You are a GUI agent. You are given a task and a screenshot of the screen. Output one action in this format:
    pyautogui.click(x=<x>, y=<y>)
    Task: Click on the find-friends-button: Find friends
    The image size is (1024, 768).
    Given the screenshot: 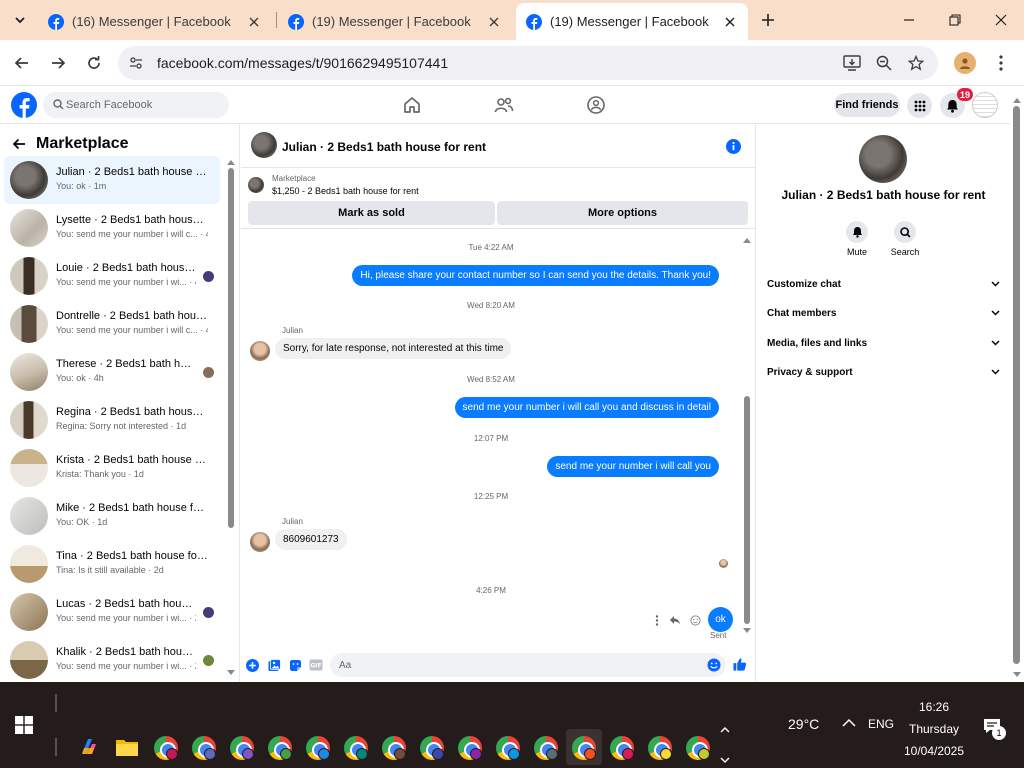 What is the action you would take?
    pyautogui.click(x=867, y=105)
    